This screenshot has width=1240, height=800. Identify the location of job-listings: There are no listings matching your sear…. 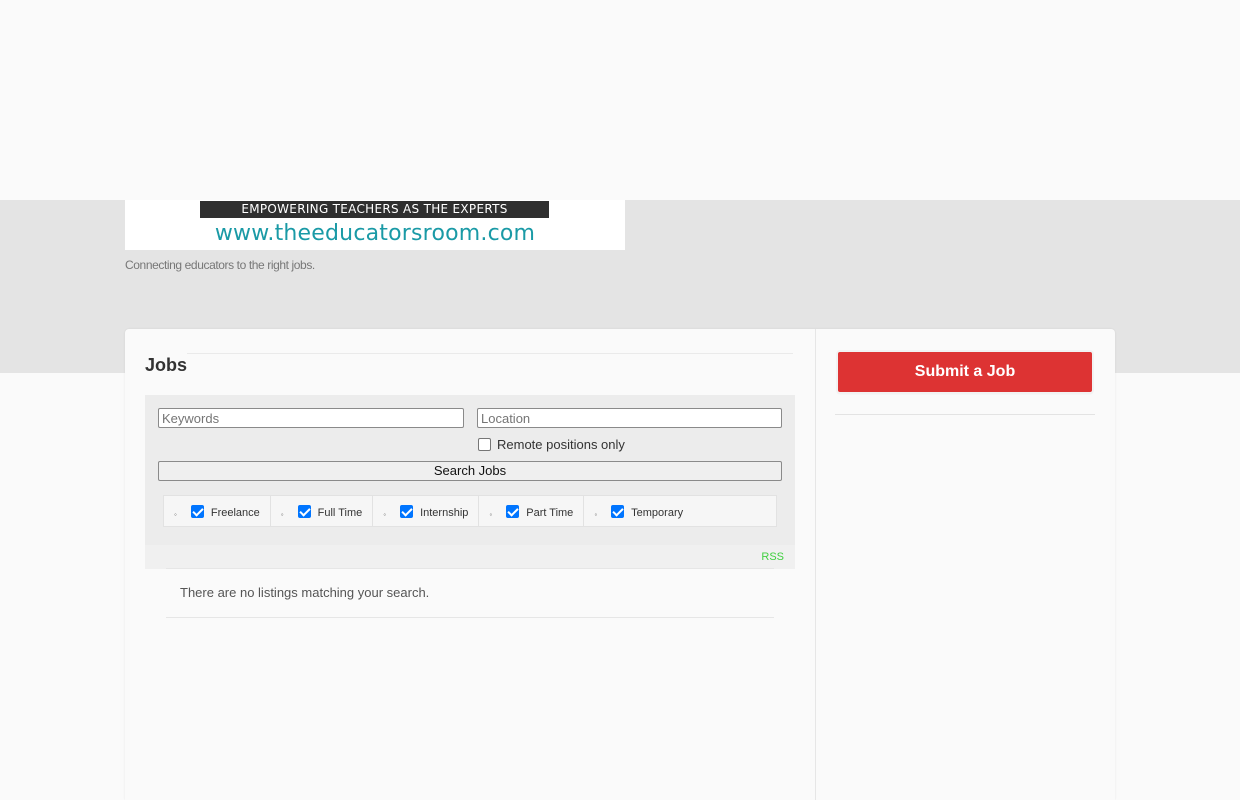
(470, 593).